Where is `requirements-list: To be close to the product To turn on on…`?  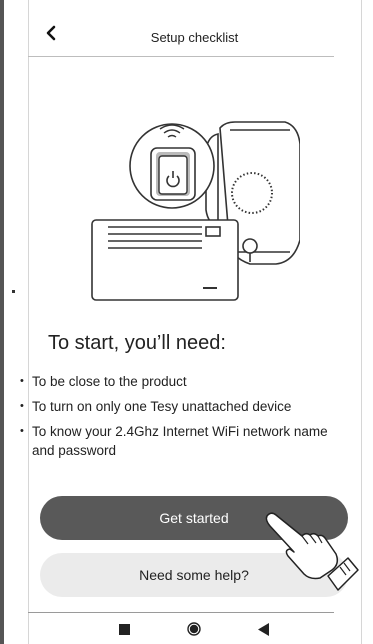 requirements-list: To be close to the product To turn on on… is located at coordinates (190, 419).